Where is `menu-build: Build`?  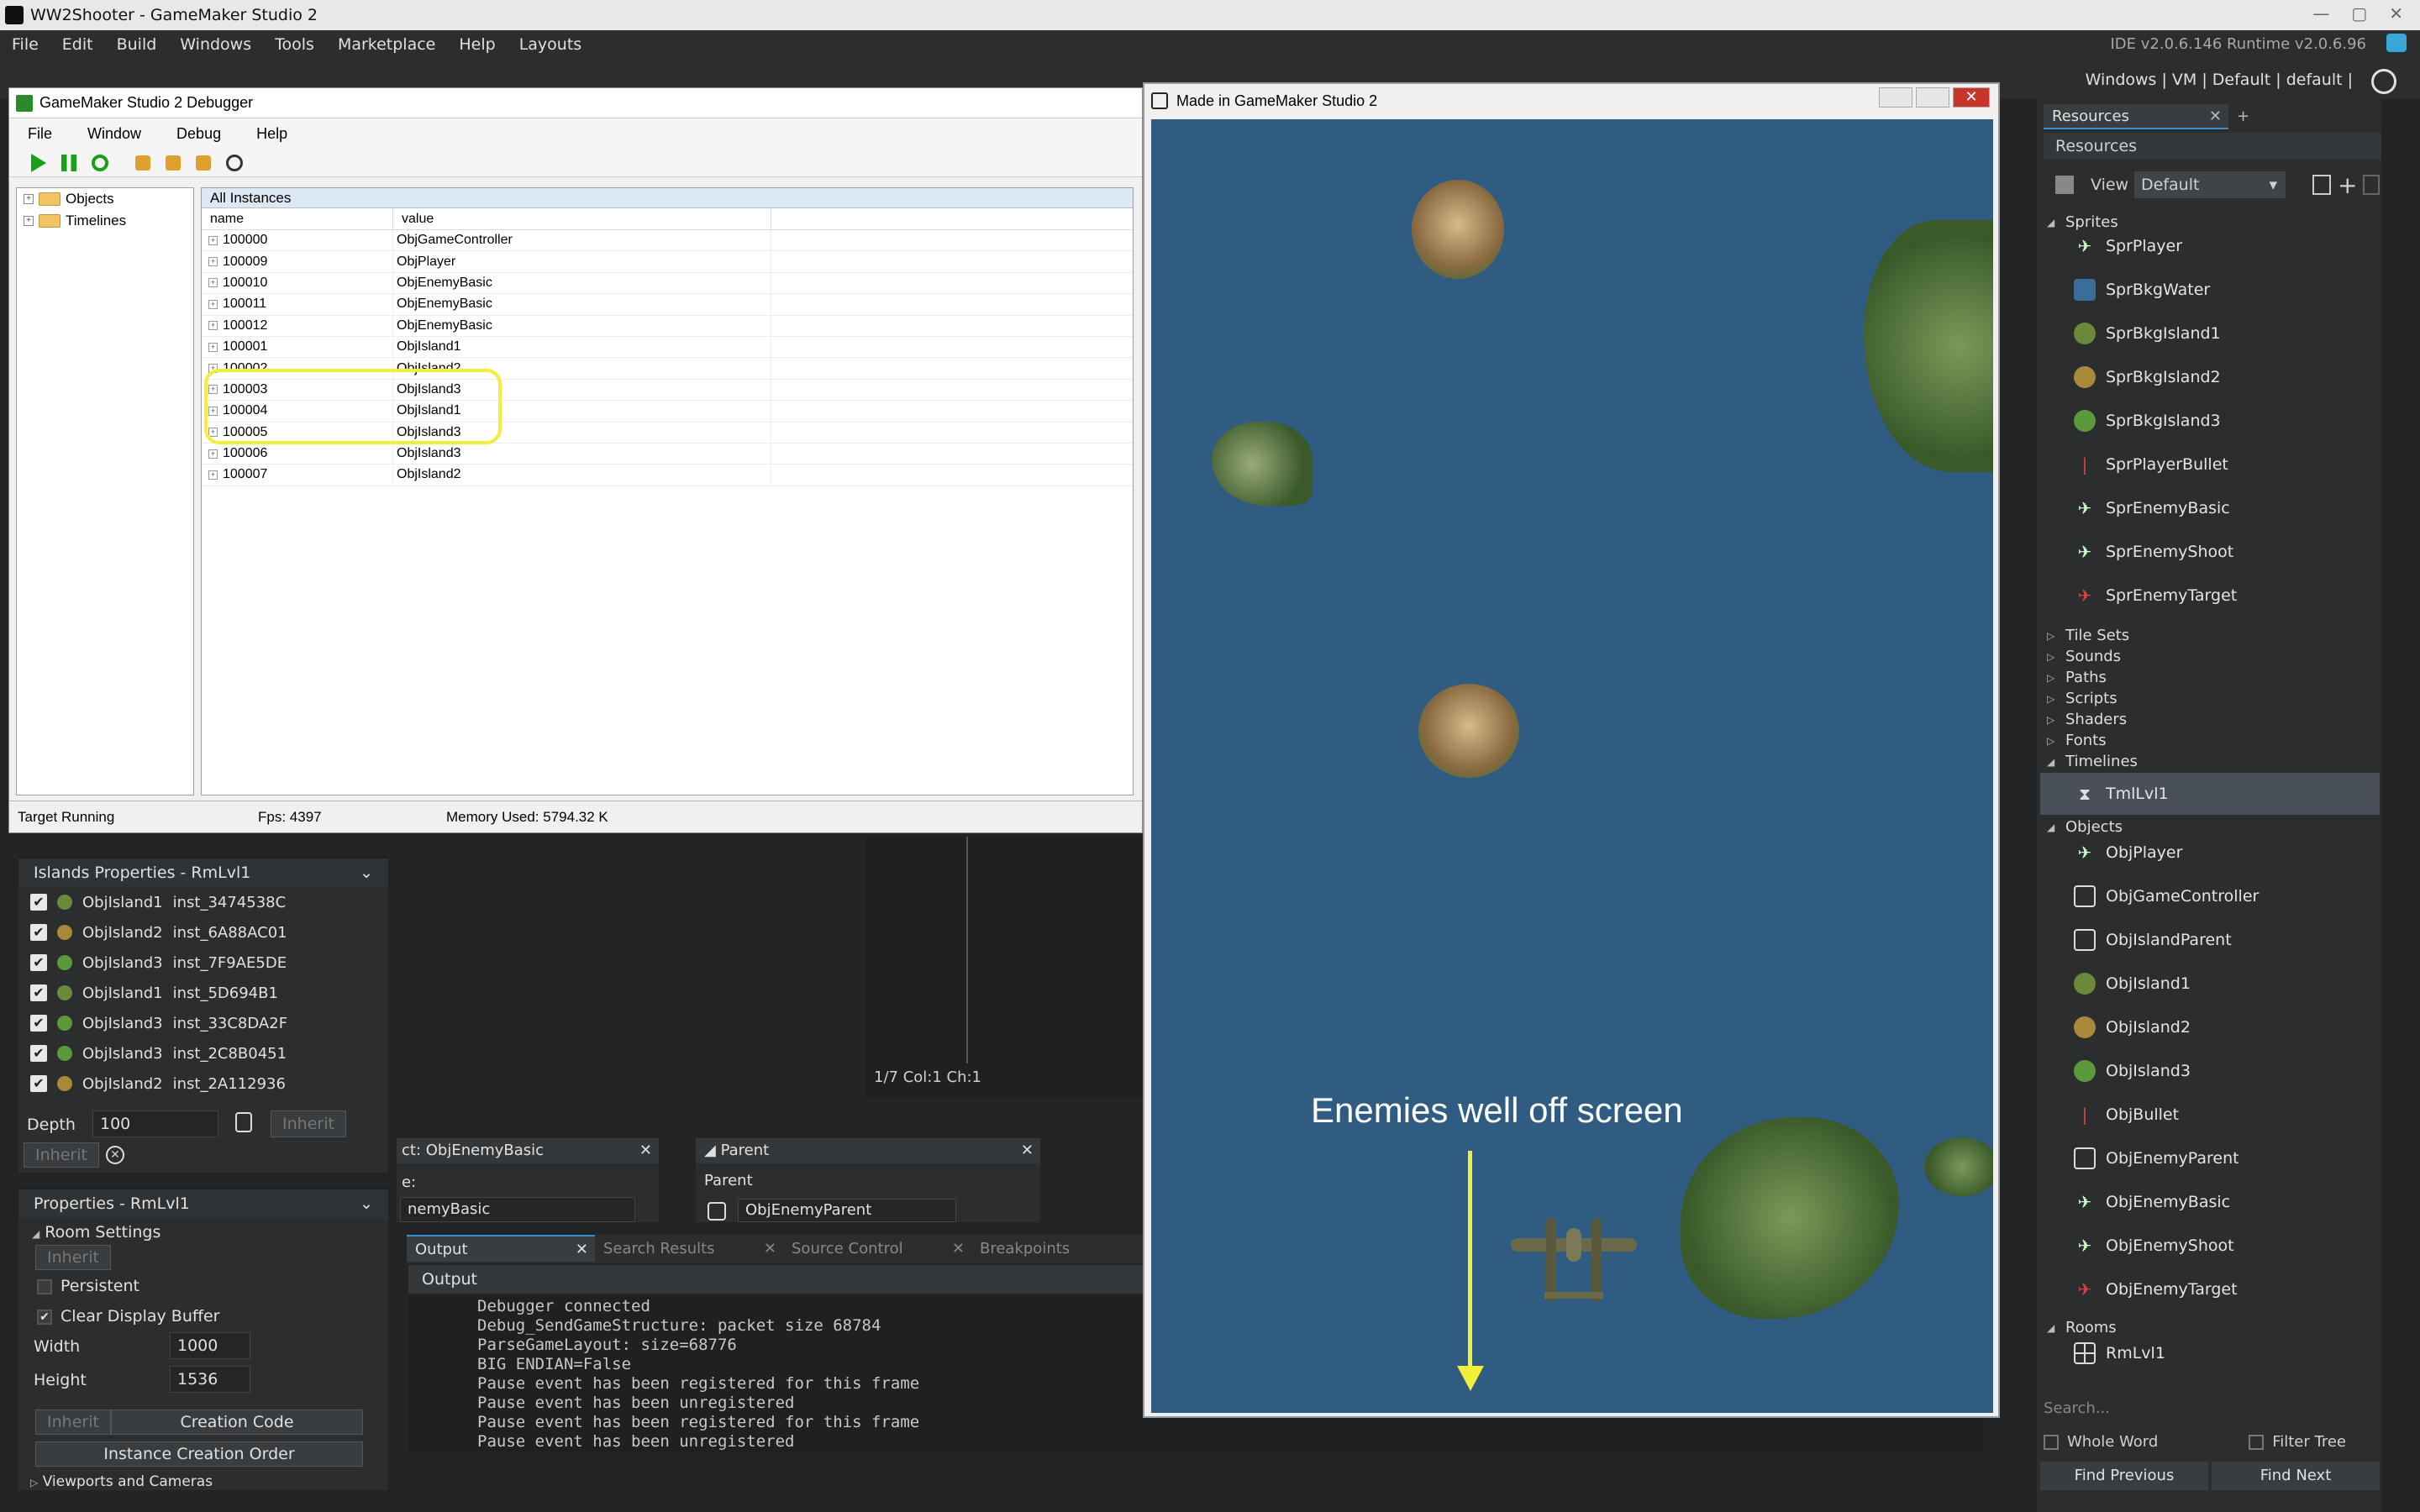 menu-build: Build is located at coordinates (137, 44).